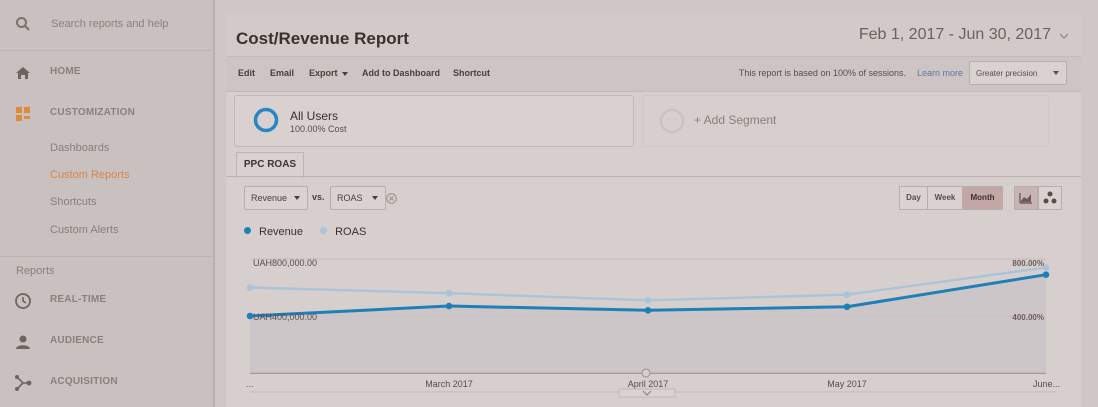  I want to click on period-day-button: Day, so click(913, 198).